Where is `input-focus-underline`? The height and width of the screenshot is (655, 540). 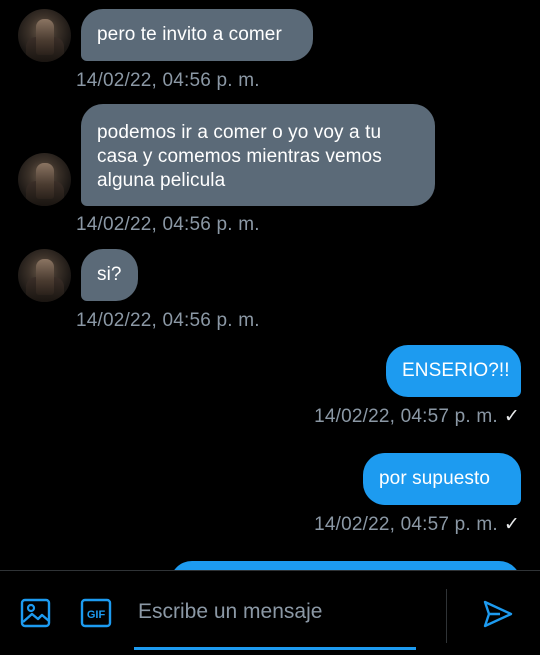
input-focus-underline is located at coordinates (275, 648).